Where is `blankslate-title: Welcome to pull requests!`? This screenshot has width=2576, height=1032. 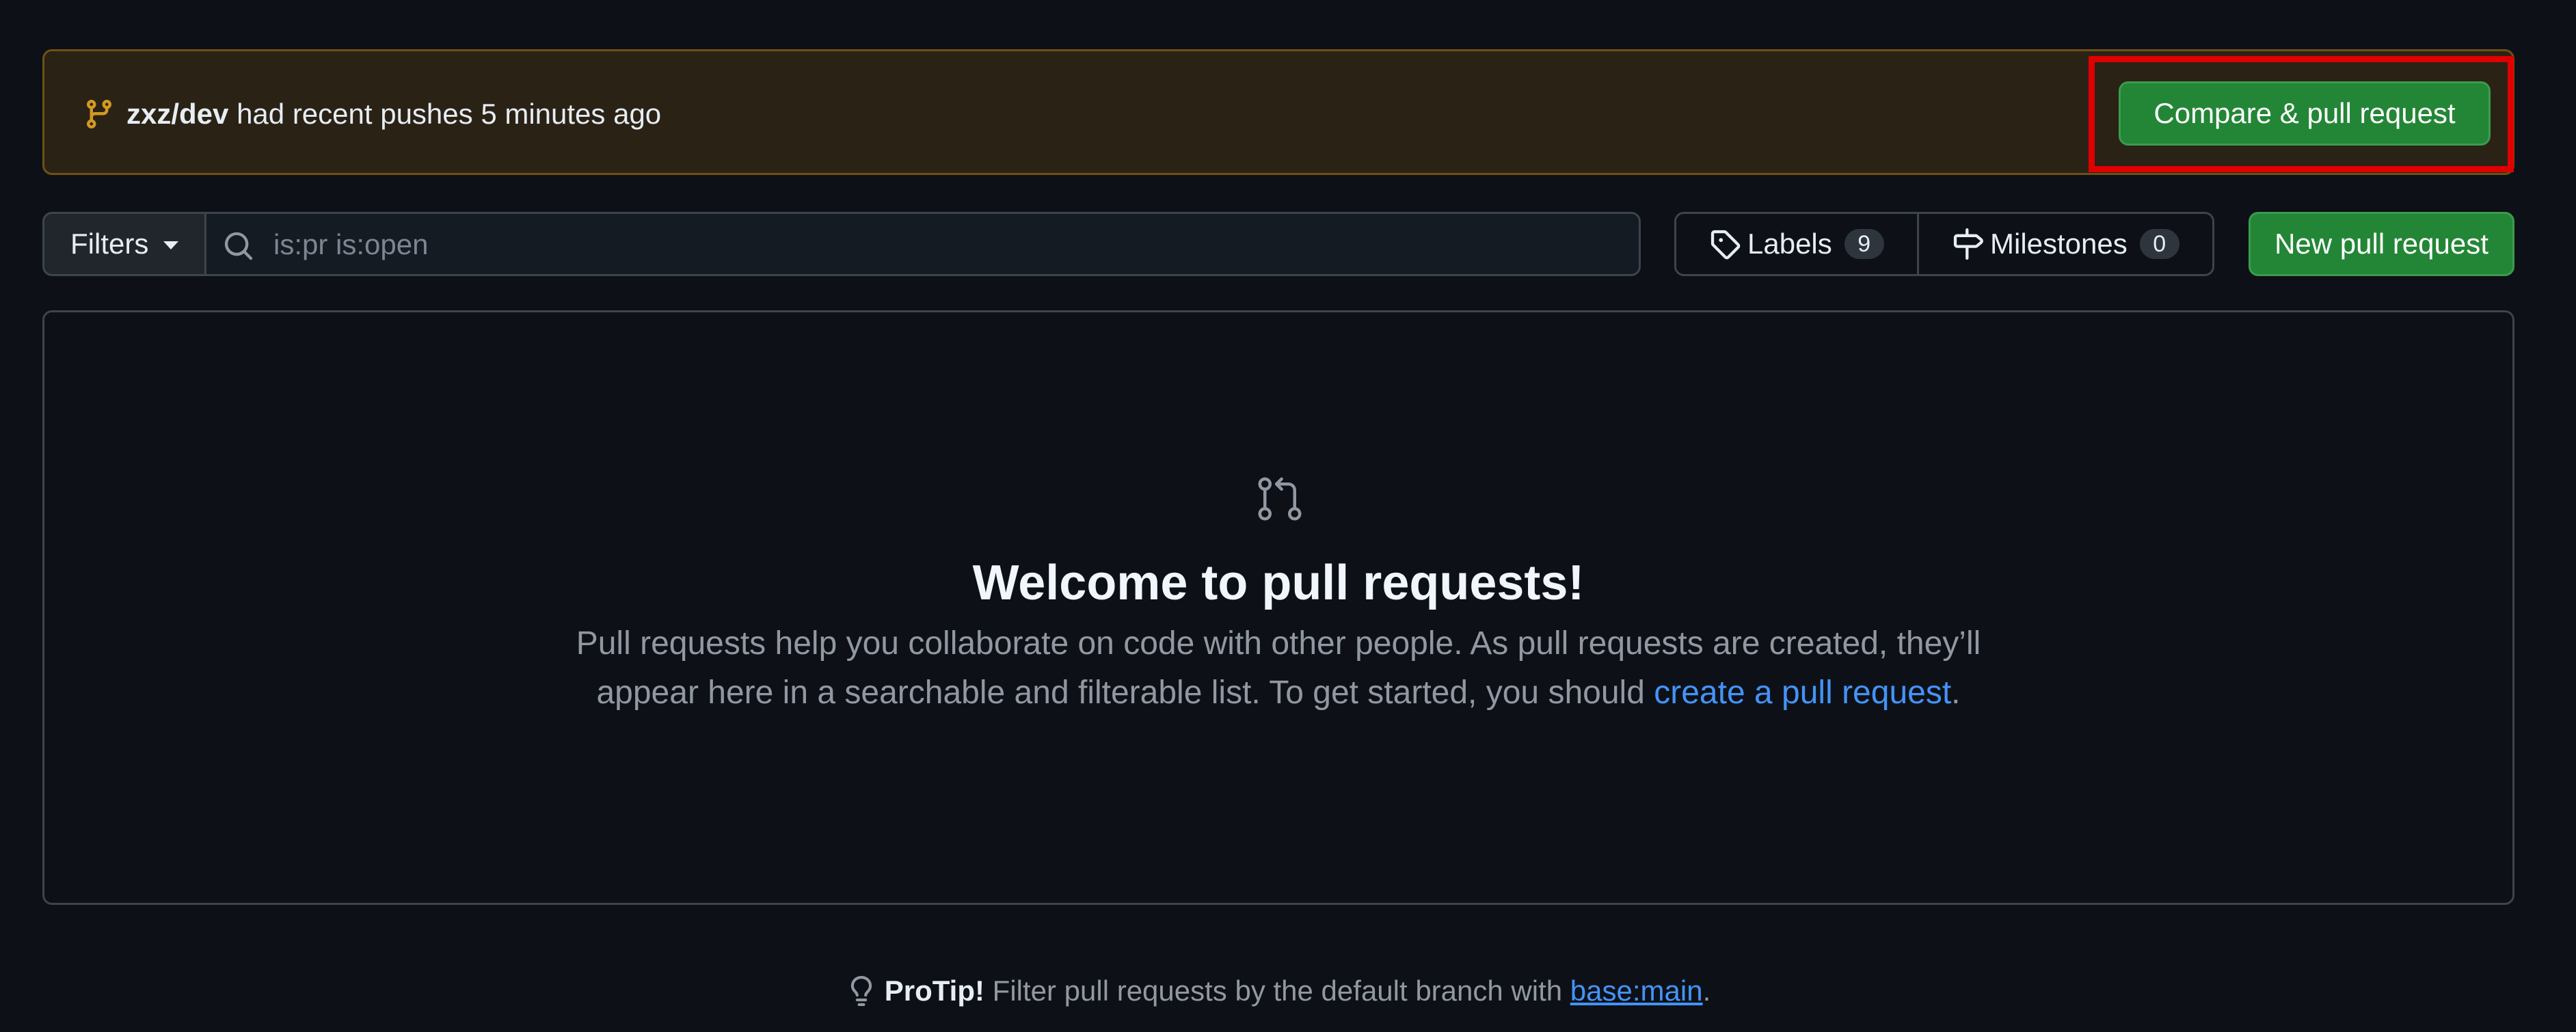 blankslate-title: Welcome to pull requests! is located at coordinates (1278, 583).